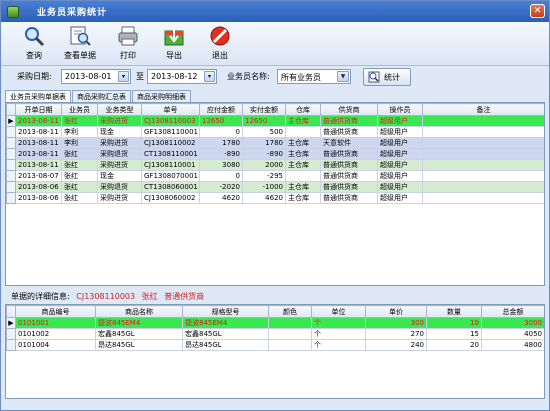 Image resolution: width=550 pixels, height=411 pixels. I want to click on column-header: 应付金额, so click(221, 109).